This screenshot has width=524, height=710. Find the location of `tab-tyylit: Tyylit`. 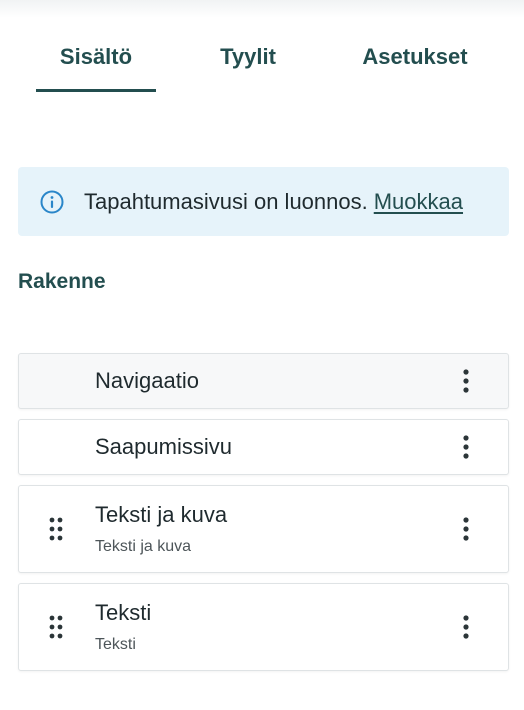

tab-tyylit: Tyylit is located at coordinates (248, 68).